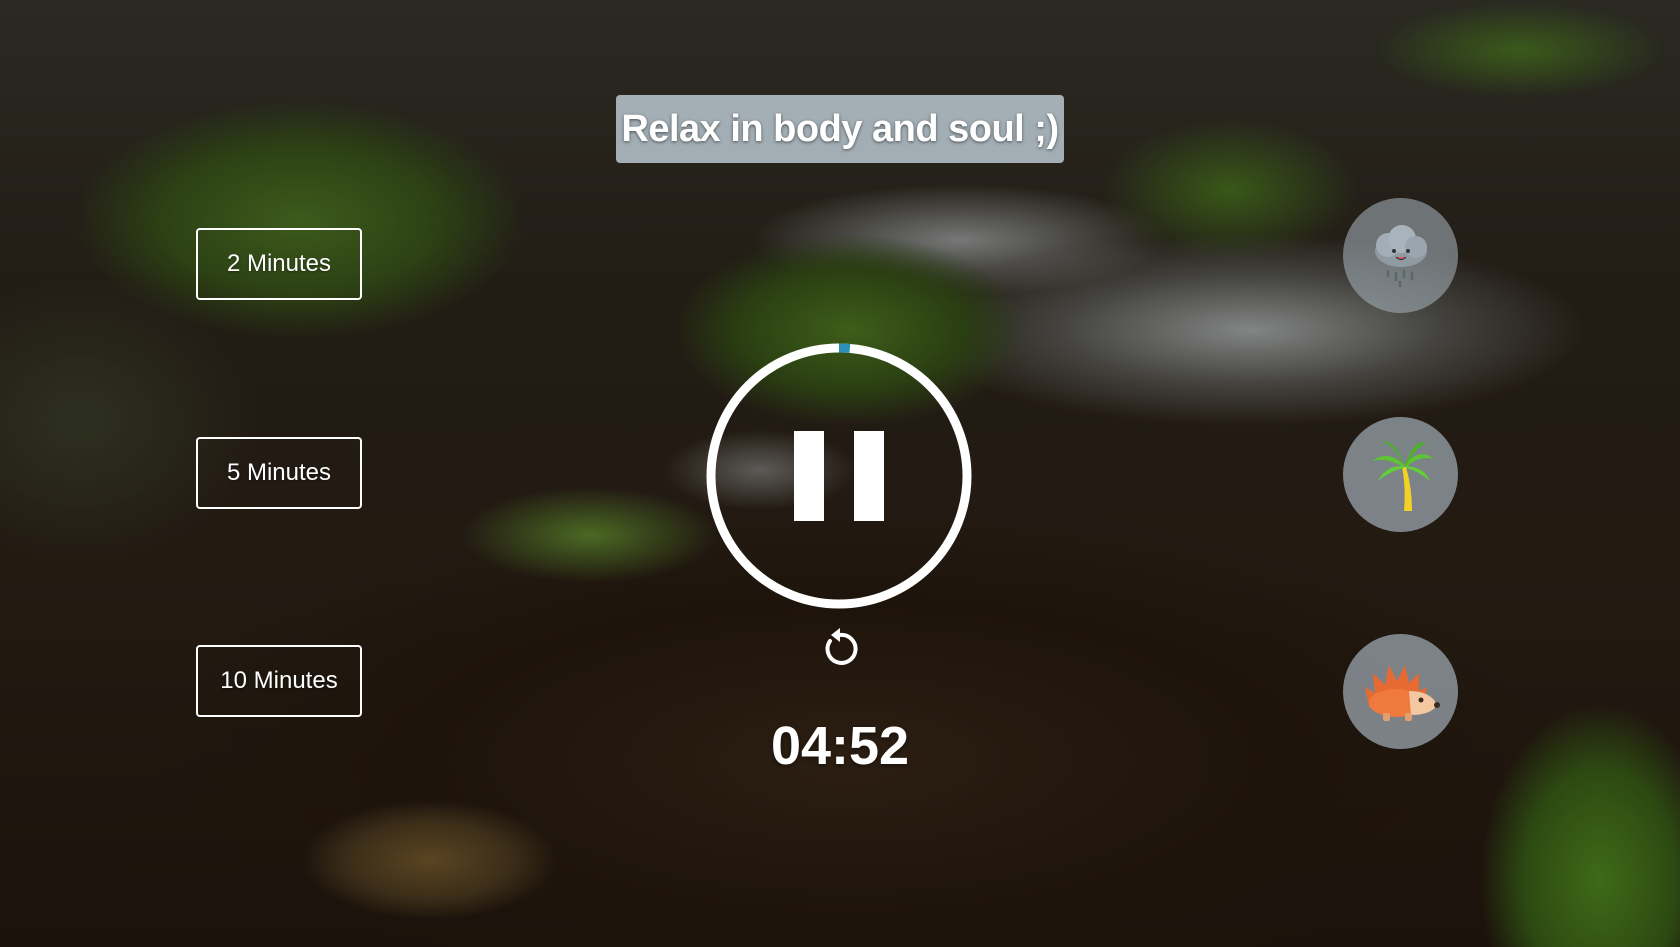  Describe the element at coordinates (841, 646) in the screenshot. I see `replay-icon` at that location.